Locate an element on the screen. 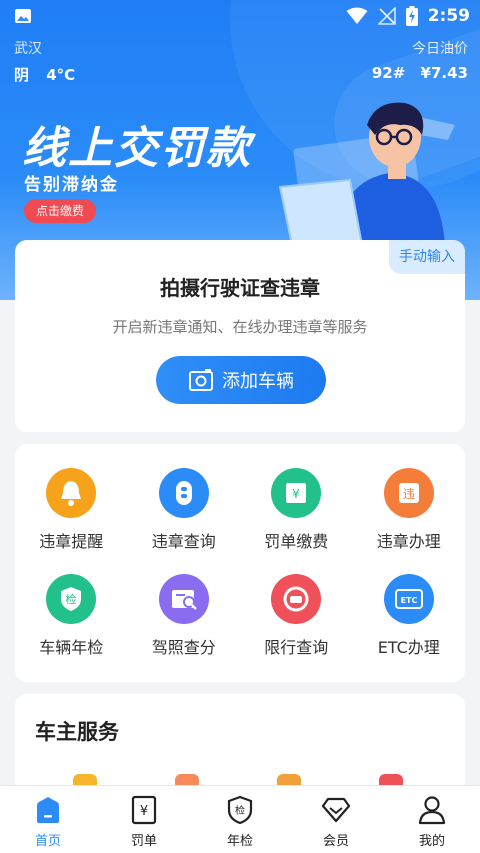  inspection-icon: 检 is located at coordinates (71, 599).